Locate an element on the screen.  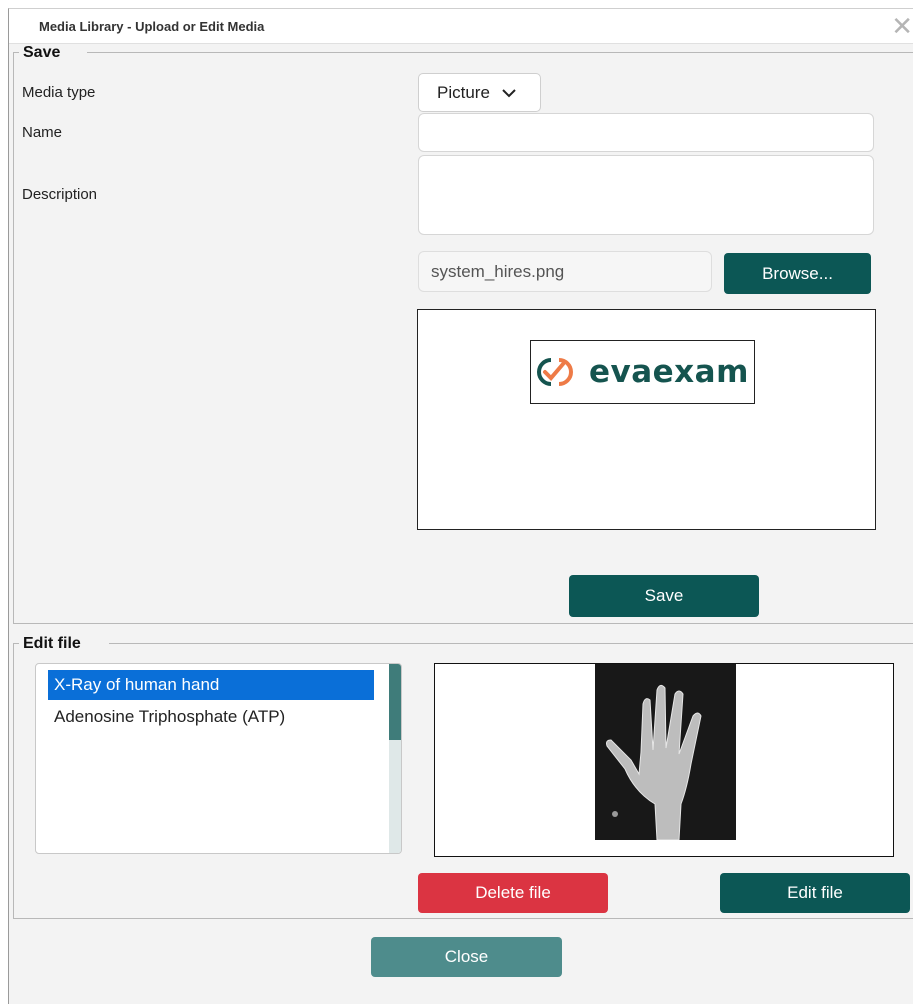
list-item: Adenosine Triphosphate (ATP) is located at coordinates (166, 717).